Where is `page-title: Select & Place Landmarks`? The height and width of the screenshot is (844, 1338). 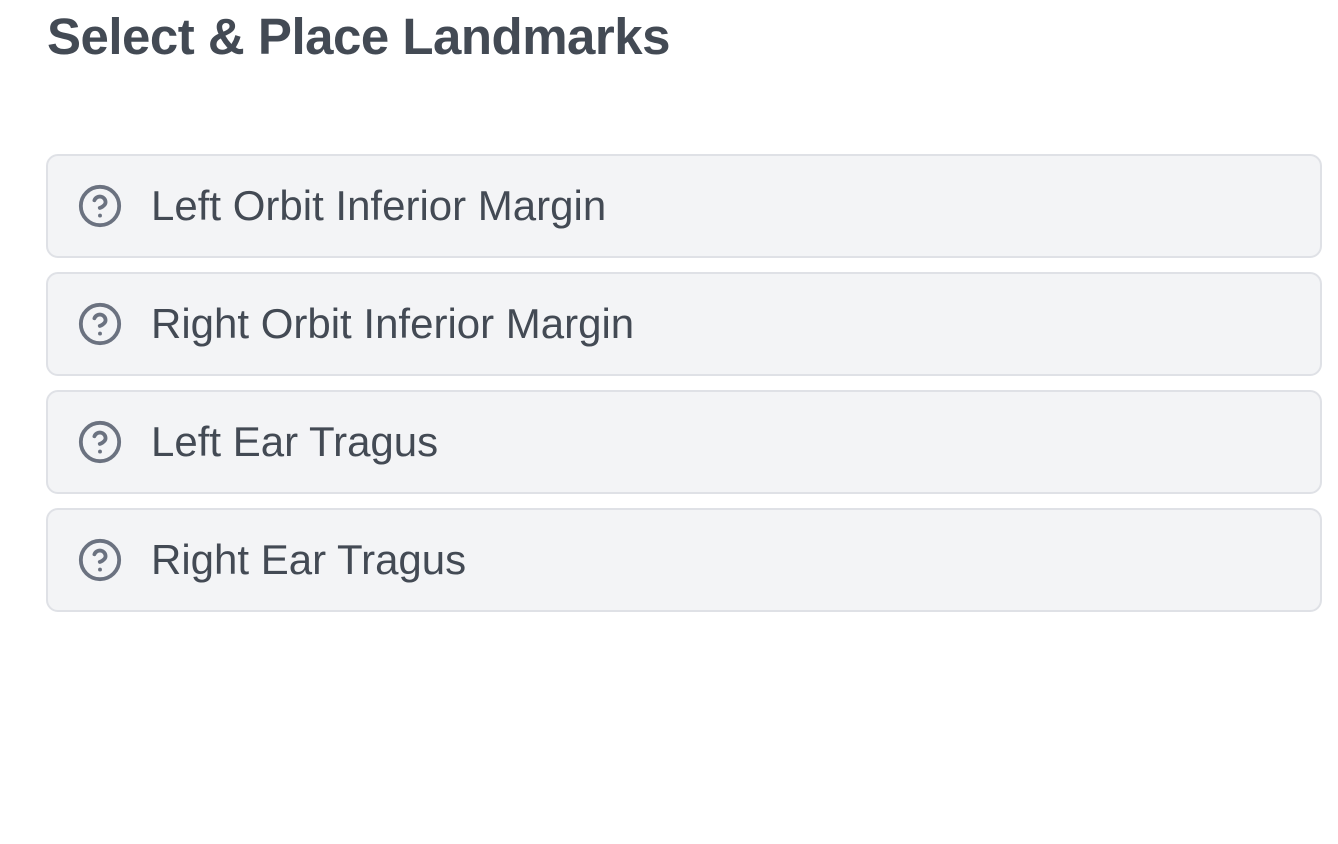
page-title: Select & Place Landmarks is located at coordinates (359, 36).